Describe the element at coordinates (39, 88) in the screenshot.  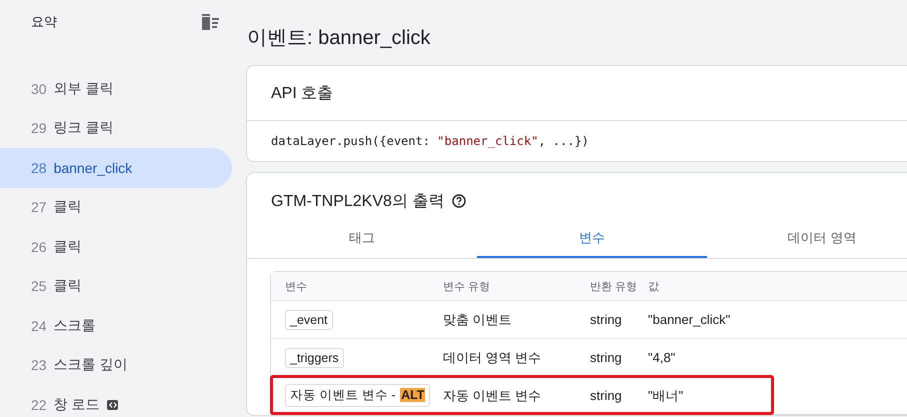
I see `event-number: 30` at that location.